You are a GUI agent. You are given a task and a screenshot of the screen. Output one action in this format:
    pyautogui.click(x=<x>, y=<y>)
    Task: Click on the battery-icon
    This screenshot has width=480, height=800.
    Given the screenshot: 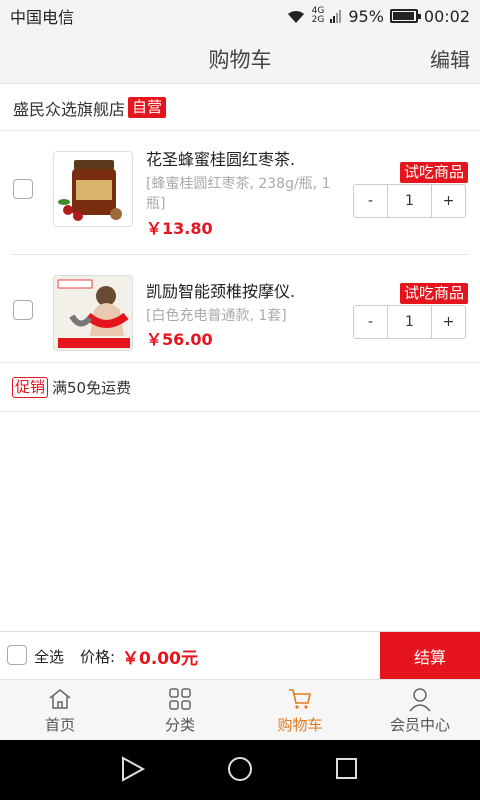 What is the action you would take?
    pyautogui.click(x=405, y=16)
    